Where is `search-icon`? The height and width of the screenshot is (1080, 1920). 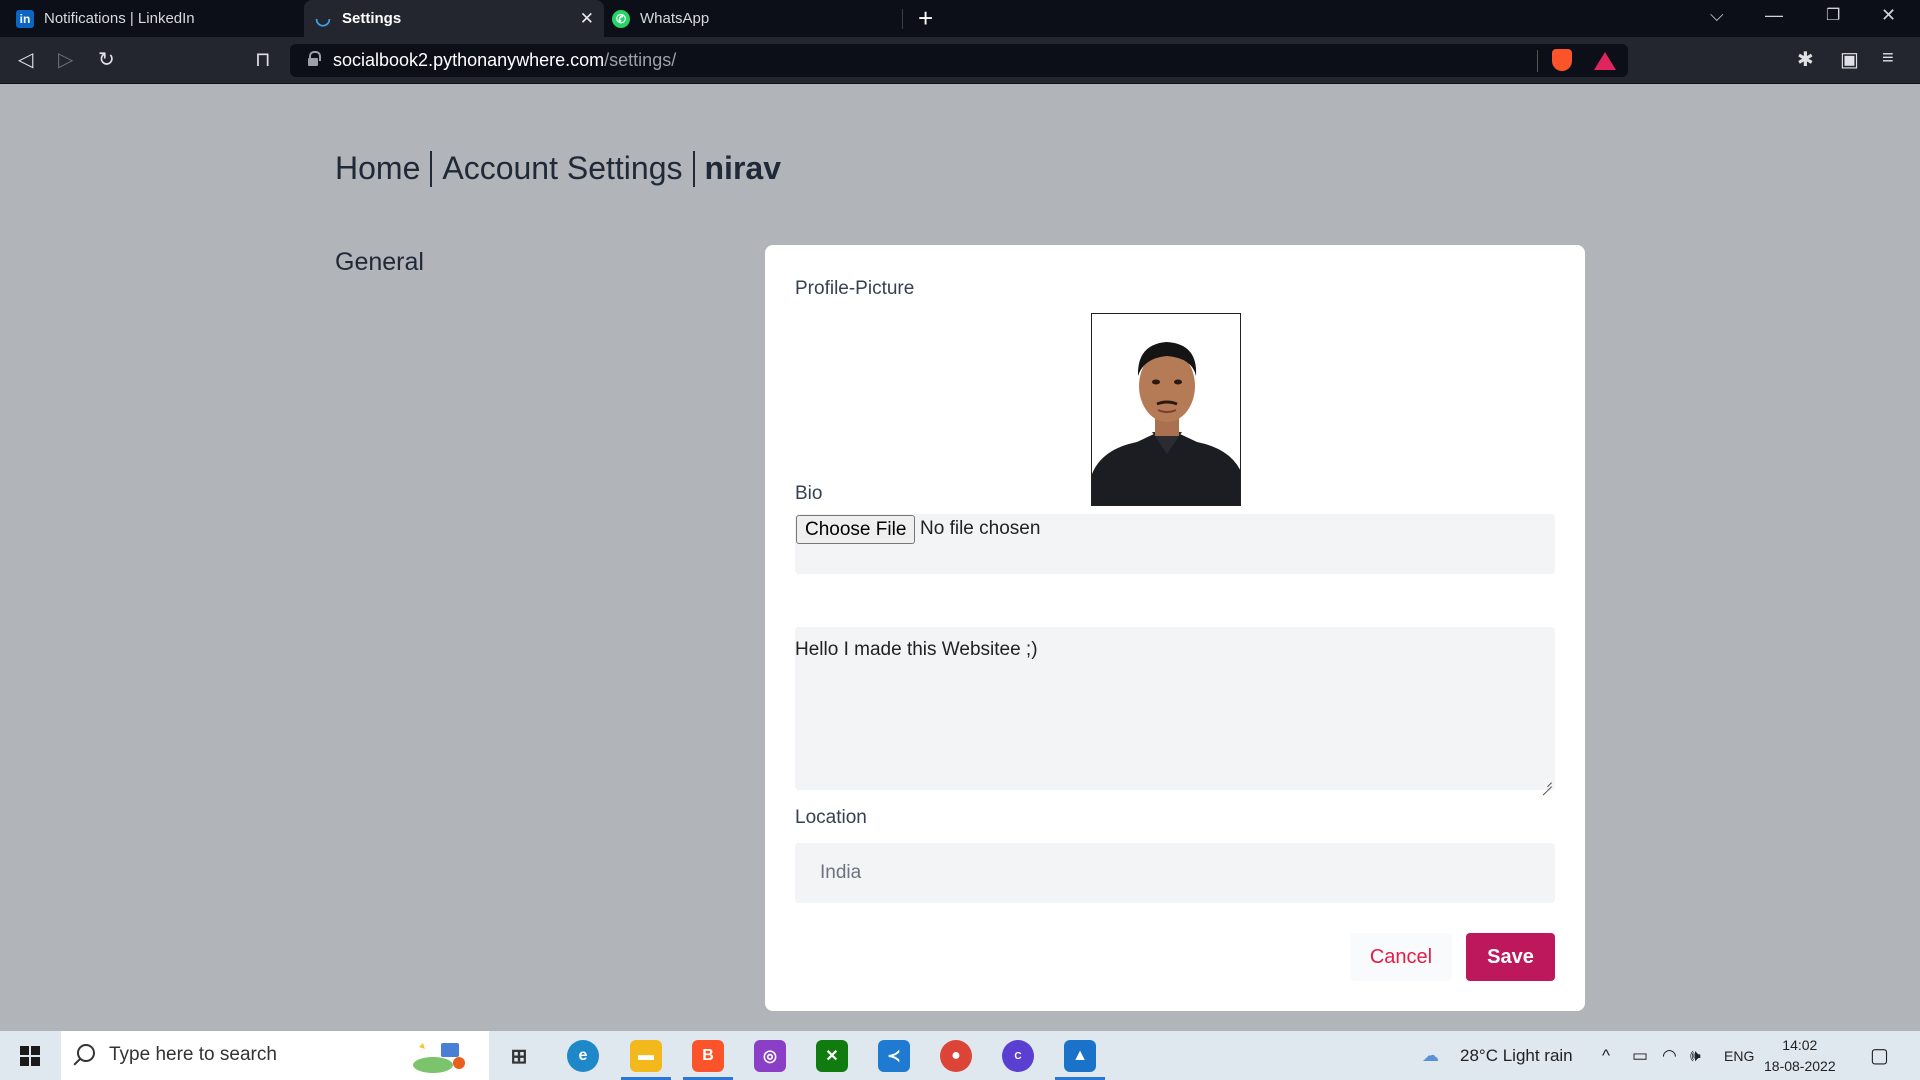 search-icon is located at coordinates (86, 1053).